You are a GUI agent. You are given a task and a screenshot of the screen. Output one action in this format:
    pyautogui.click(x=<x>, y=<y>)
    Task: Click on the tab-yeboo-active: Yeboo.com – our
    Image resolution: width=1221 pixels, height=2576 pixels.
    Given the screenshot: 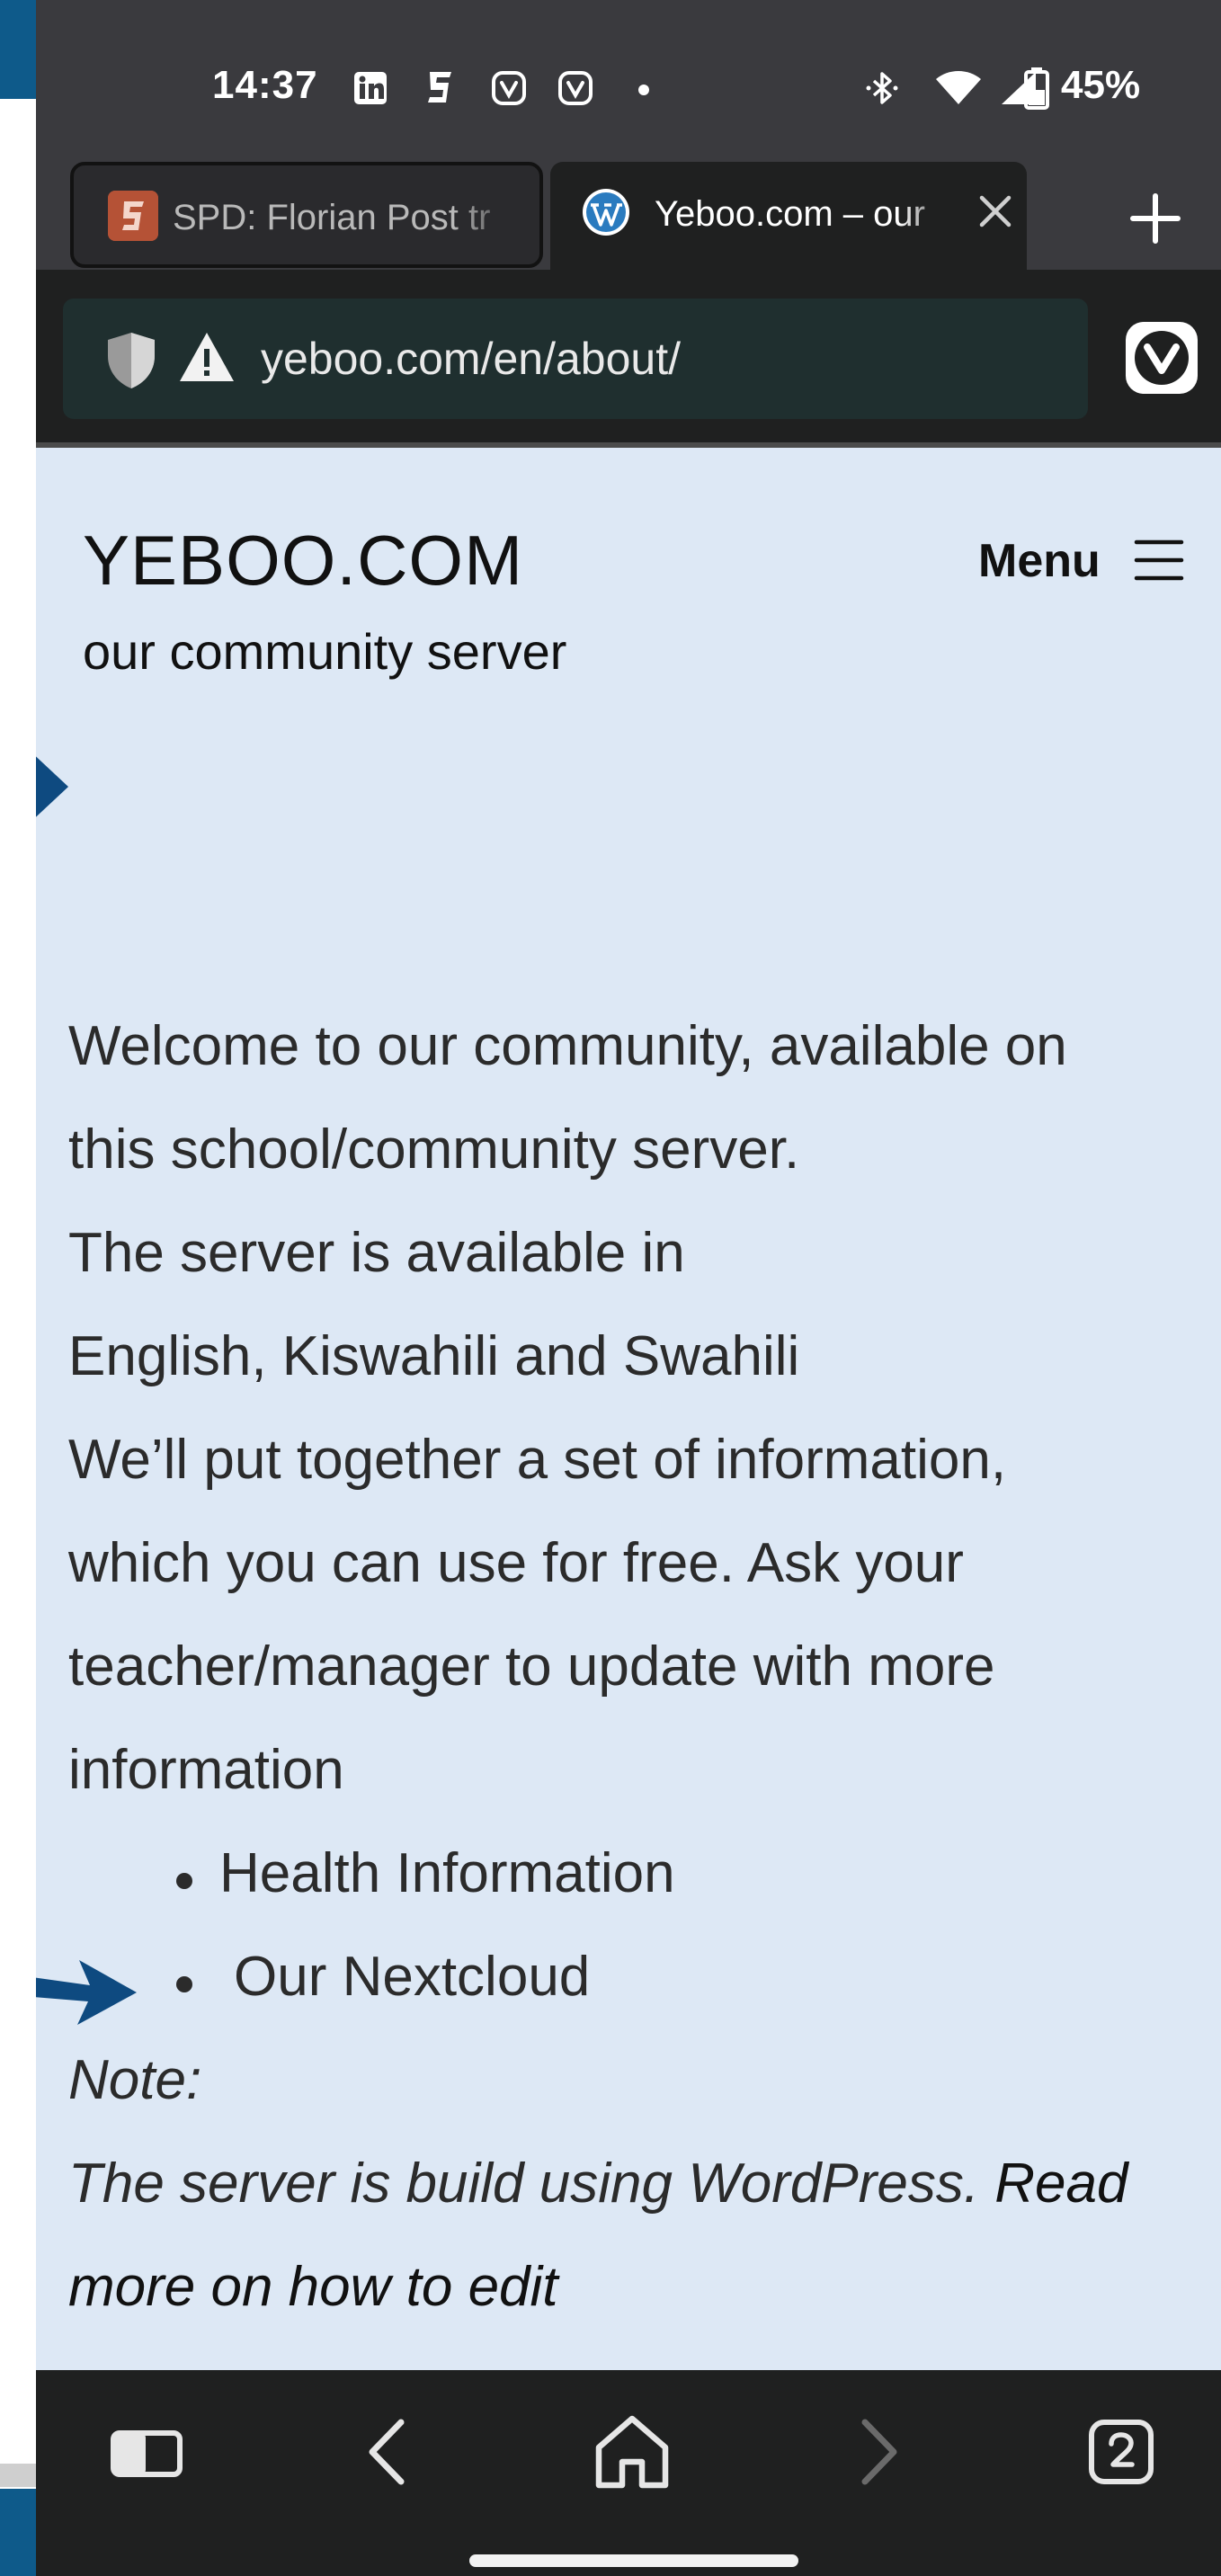 What is the action you would take?
    pyautogui.click(x=788, y=216)
    